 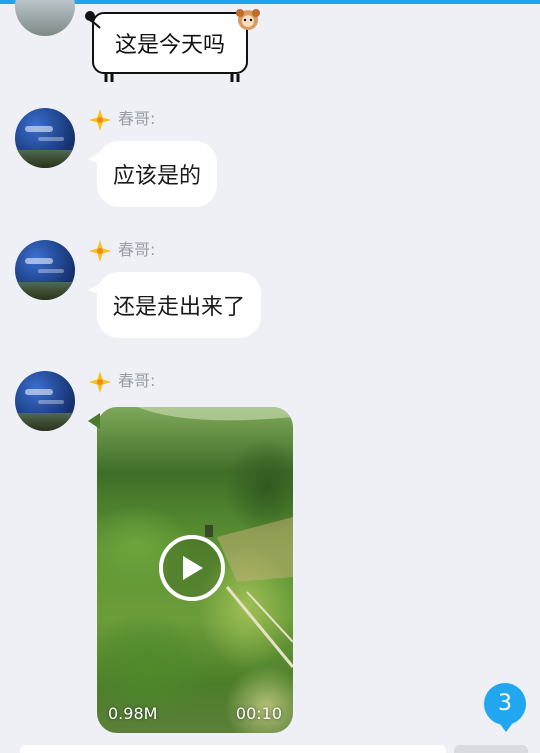 What do you see at coordinates (133, 713) in the screenshot?
I see `video-size: 0.98M` at bounding box center [133, 713].